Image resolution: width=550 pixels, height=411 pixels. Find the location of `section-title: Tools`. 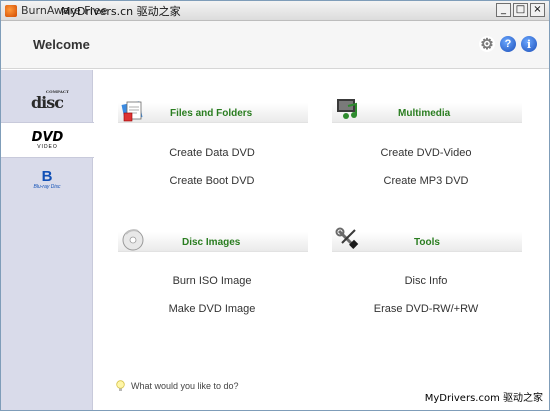

section-title: Tools is located at coordinates (427, 242).